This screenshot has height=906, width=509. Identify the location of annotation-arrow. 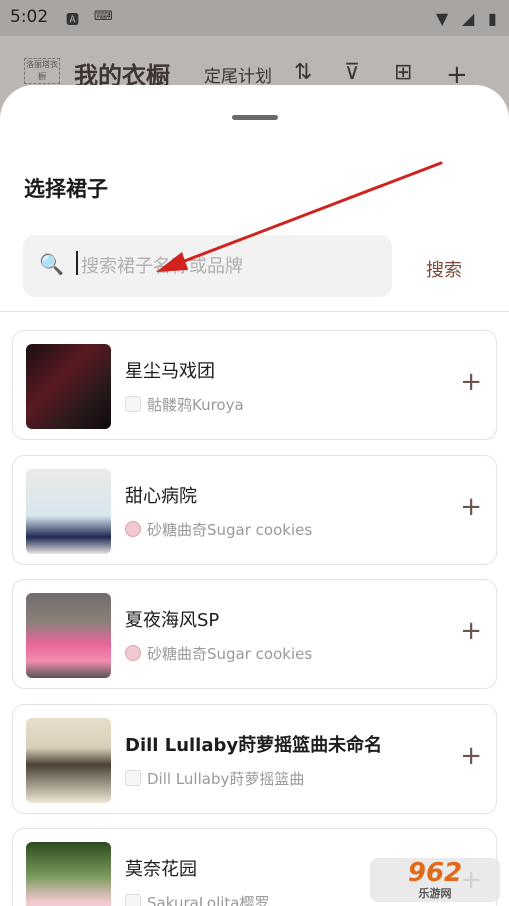
(299, 216).